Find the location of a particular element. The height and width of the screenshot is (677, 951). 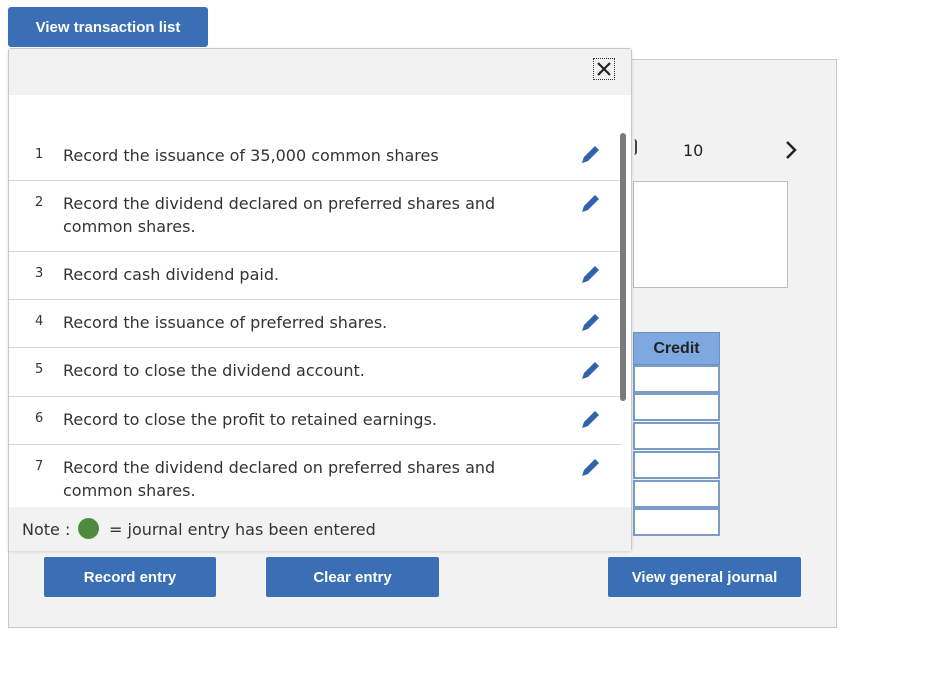

list-scrollbar is located at coordinates (623, 267).